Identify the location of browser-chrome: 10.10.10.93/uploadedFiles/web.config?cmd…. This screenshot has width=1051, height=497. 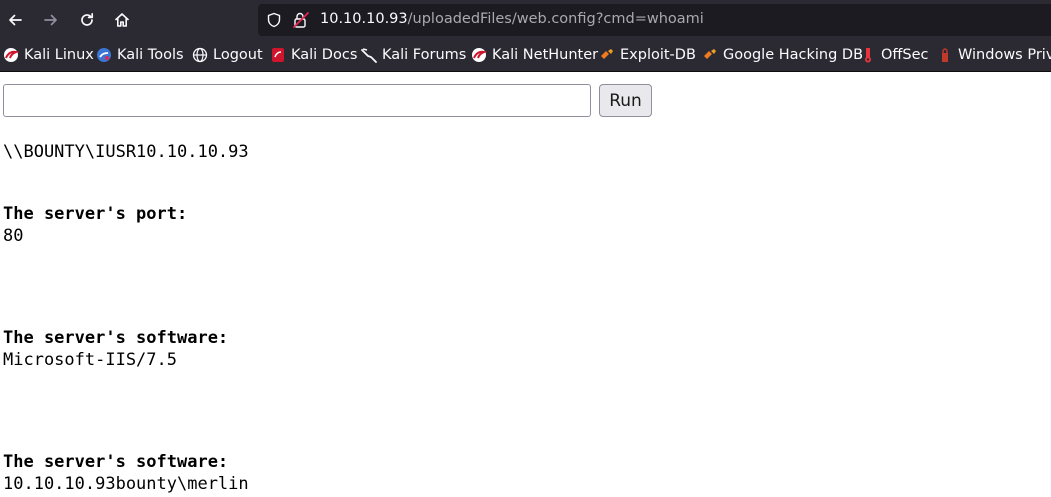
(525, 36).